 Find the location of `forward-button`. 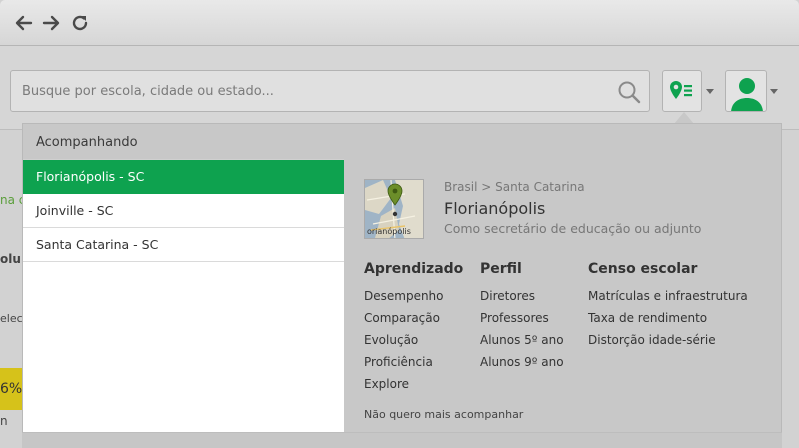

forward-button is located at coordinates (51, 23).